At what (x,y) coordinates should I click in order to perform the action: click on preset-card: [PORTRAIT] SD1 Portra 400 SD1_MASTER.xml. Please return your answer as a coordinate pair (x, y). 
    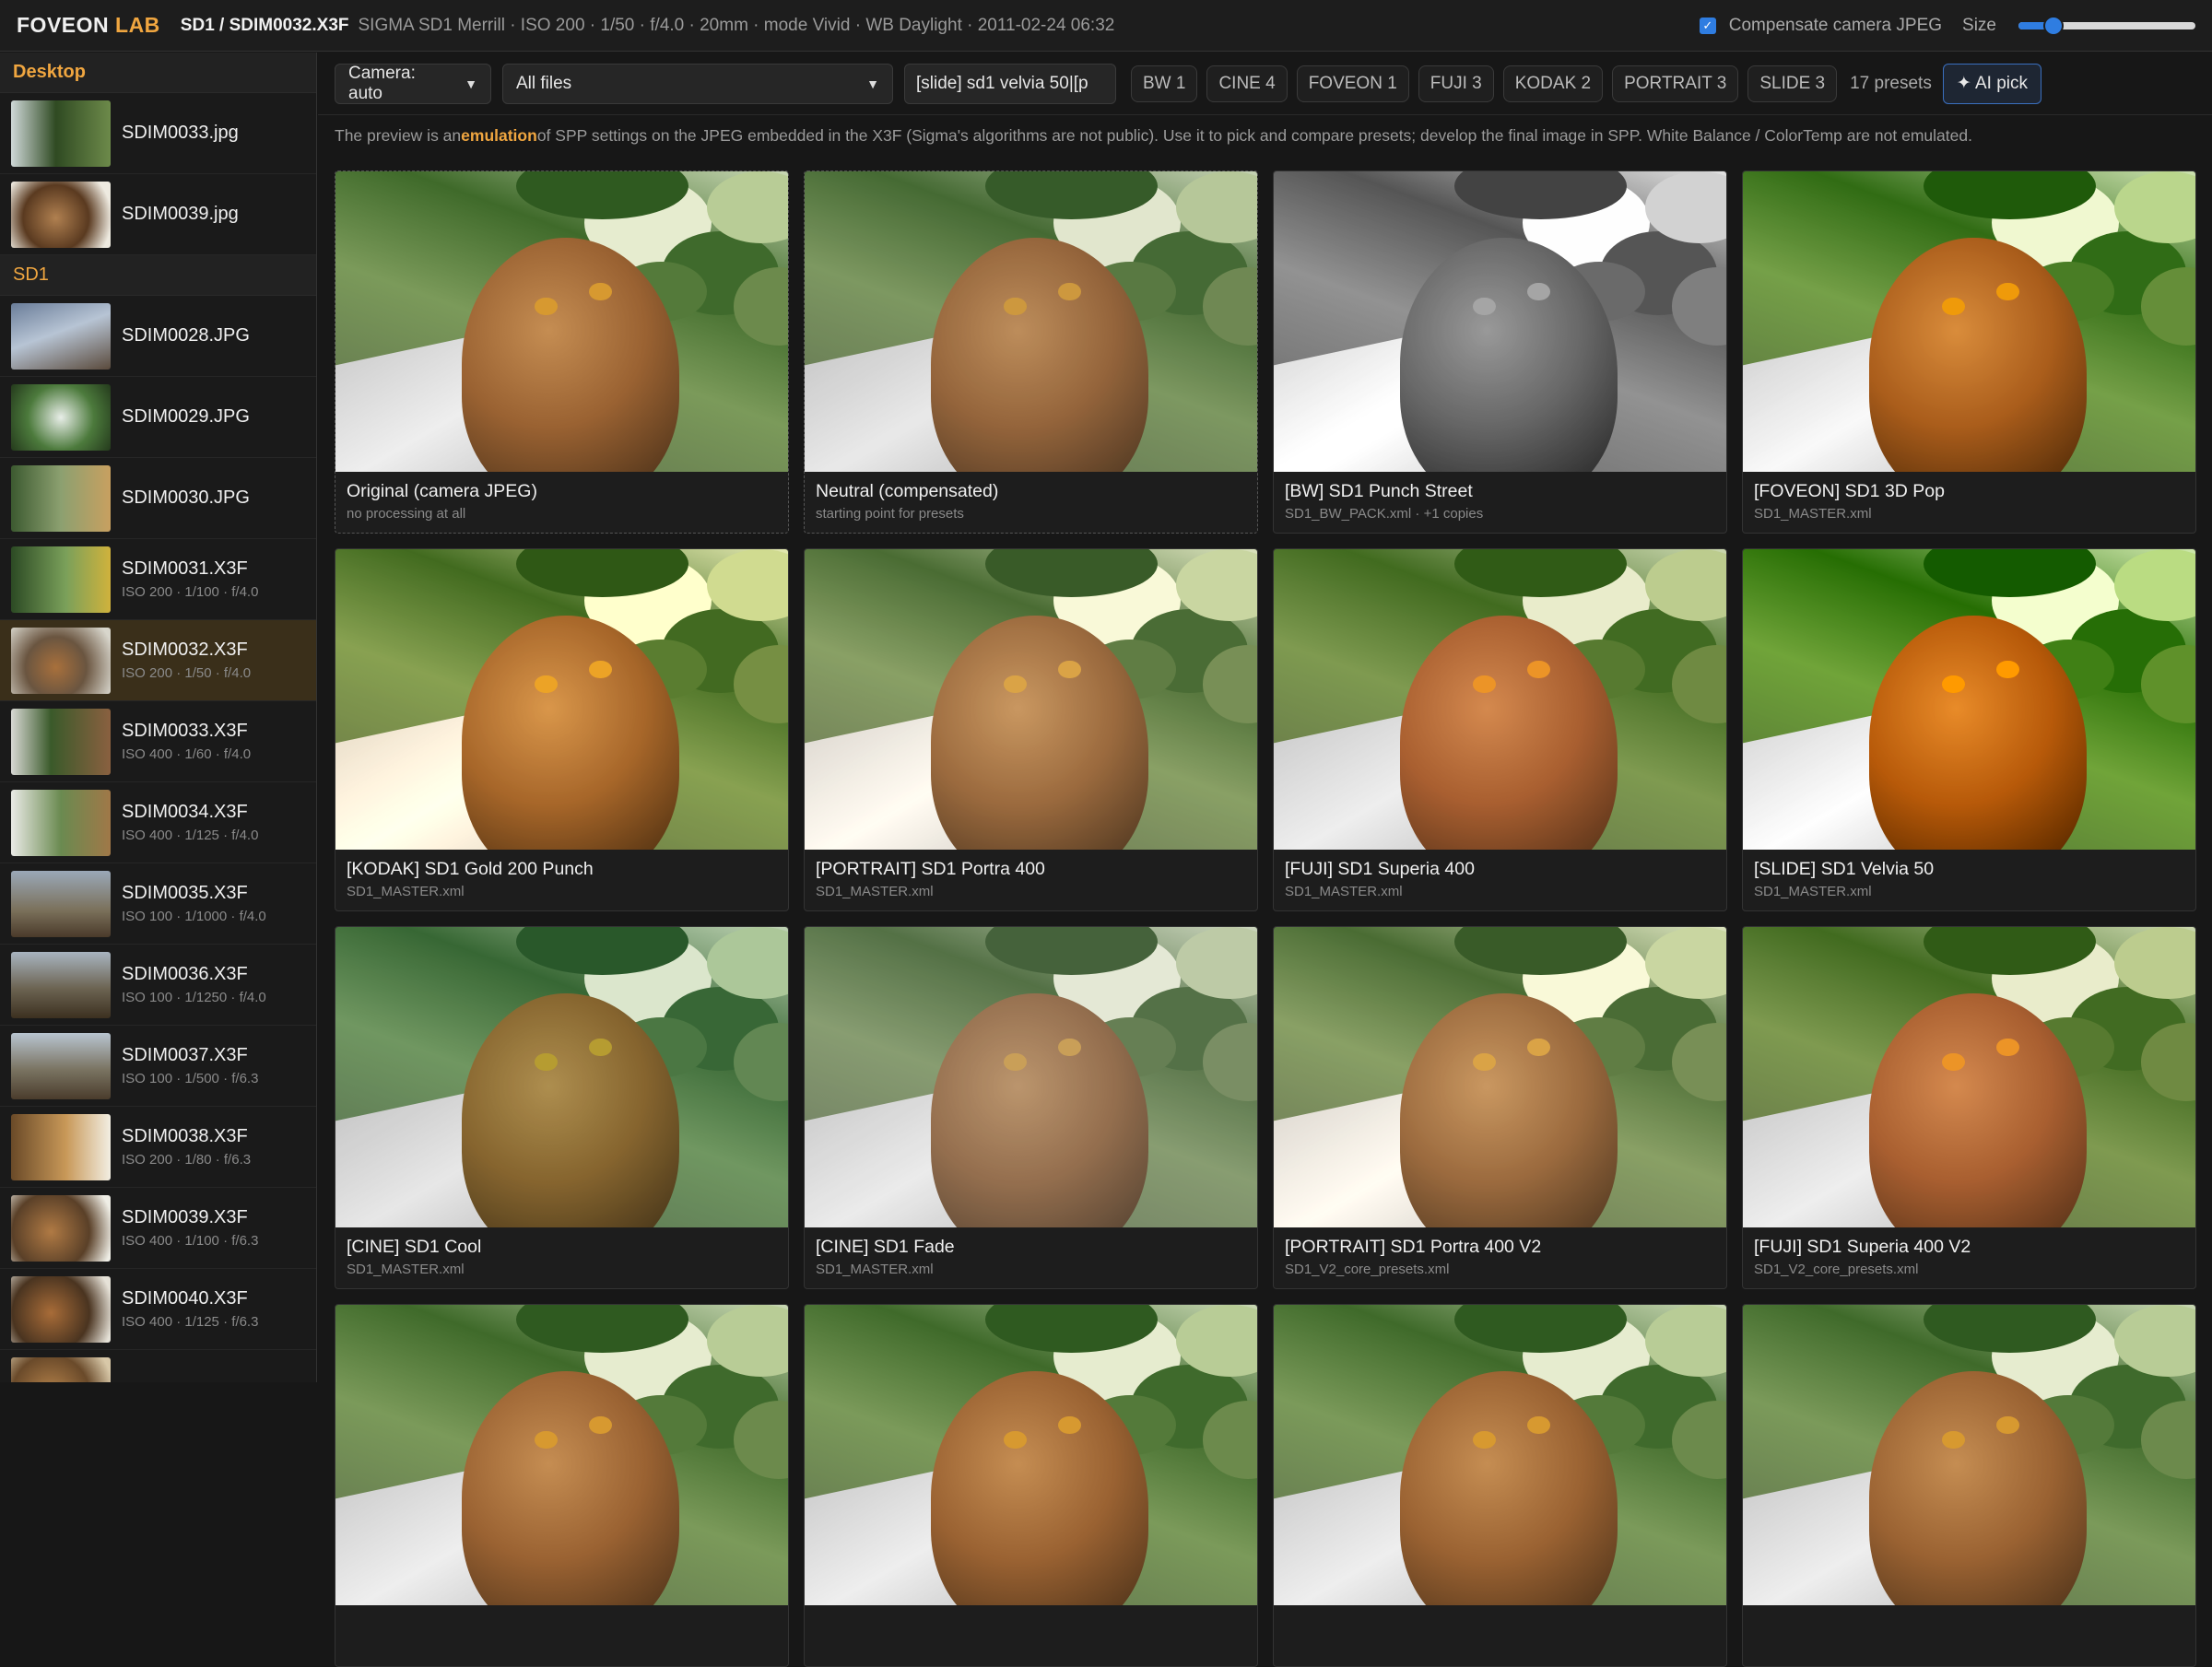
    Looking at the image, I should click on (1031, 729).